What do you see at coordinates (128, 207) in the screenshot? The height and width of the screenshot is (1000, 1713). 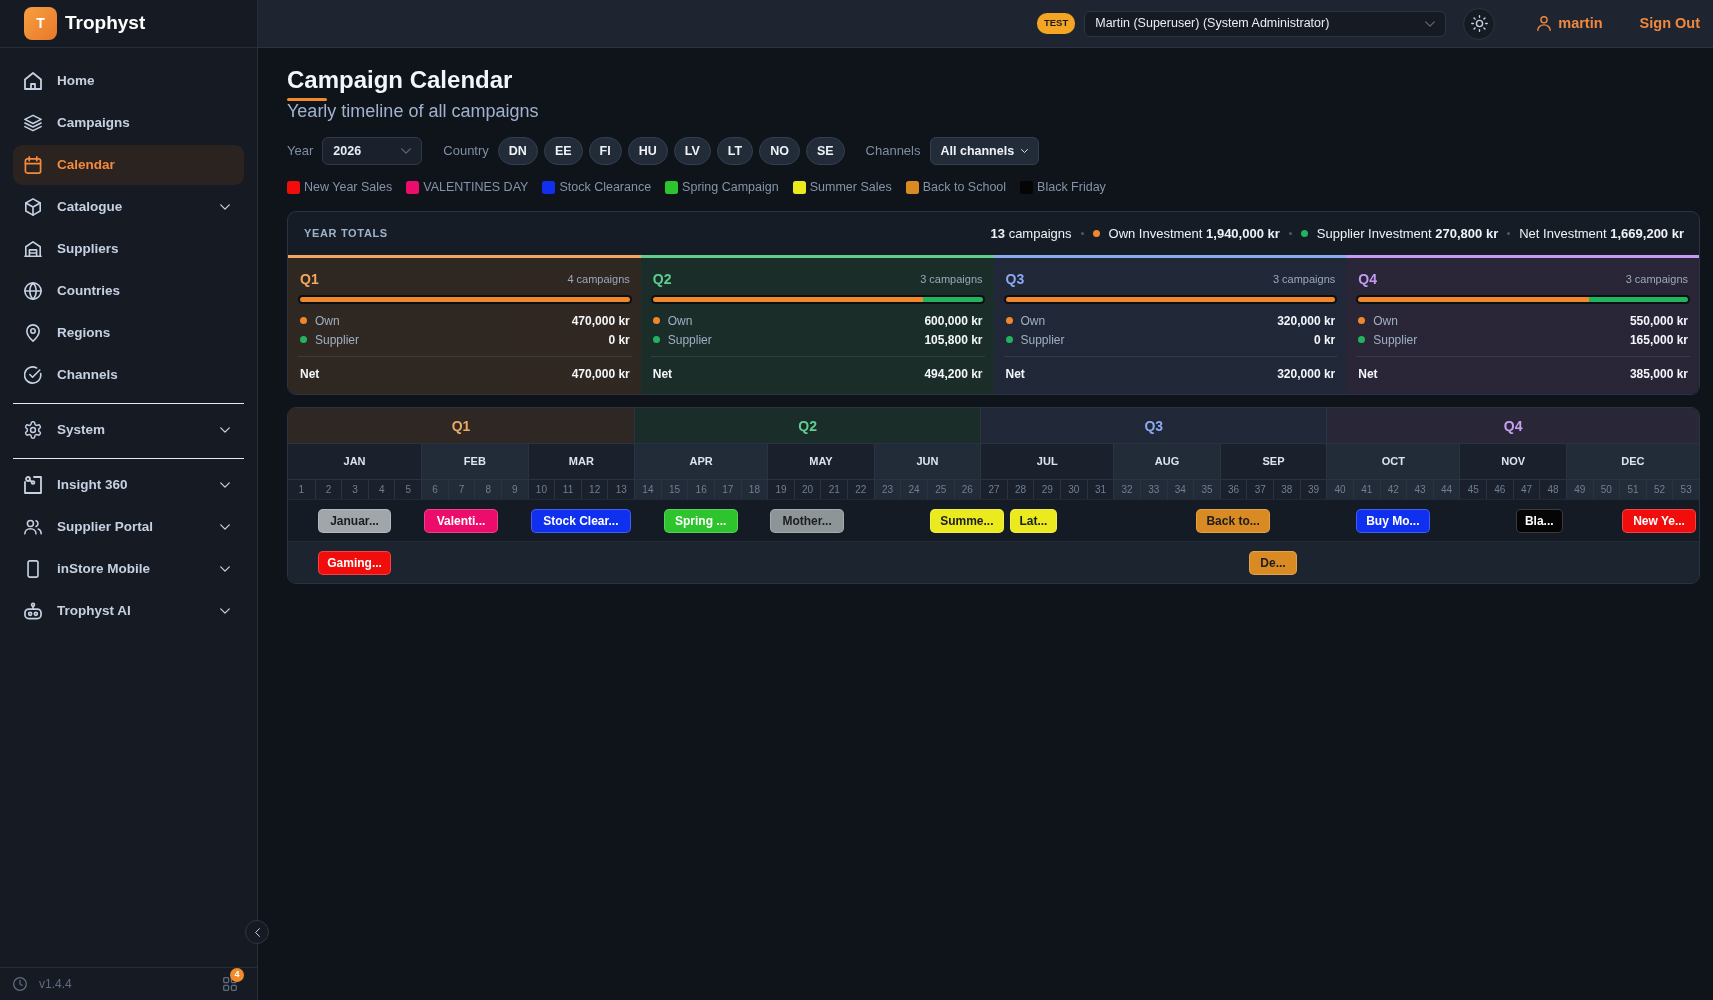 I see `sidebar-item: Catalogue` at bounding box center [128, 207].